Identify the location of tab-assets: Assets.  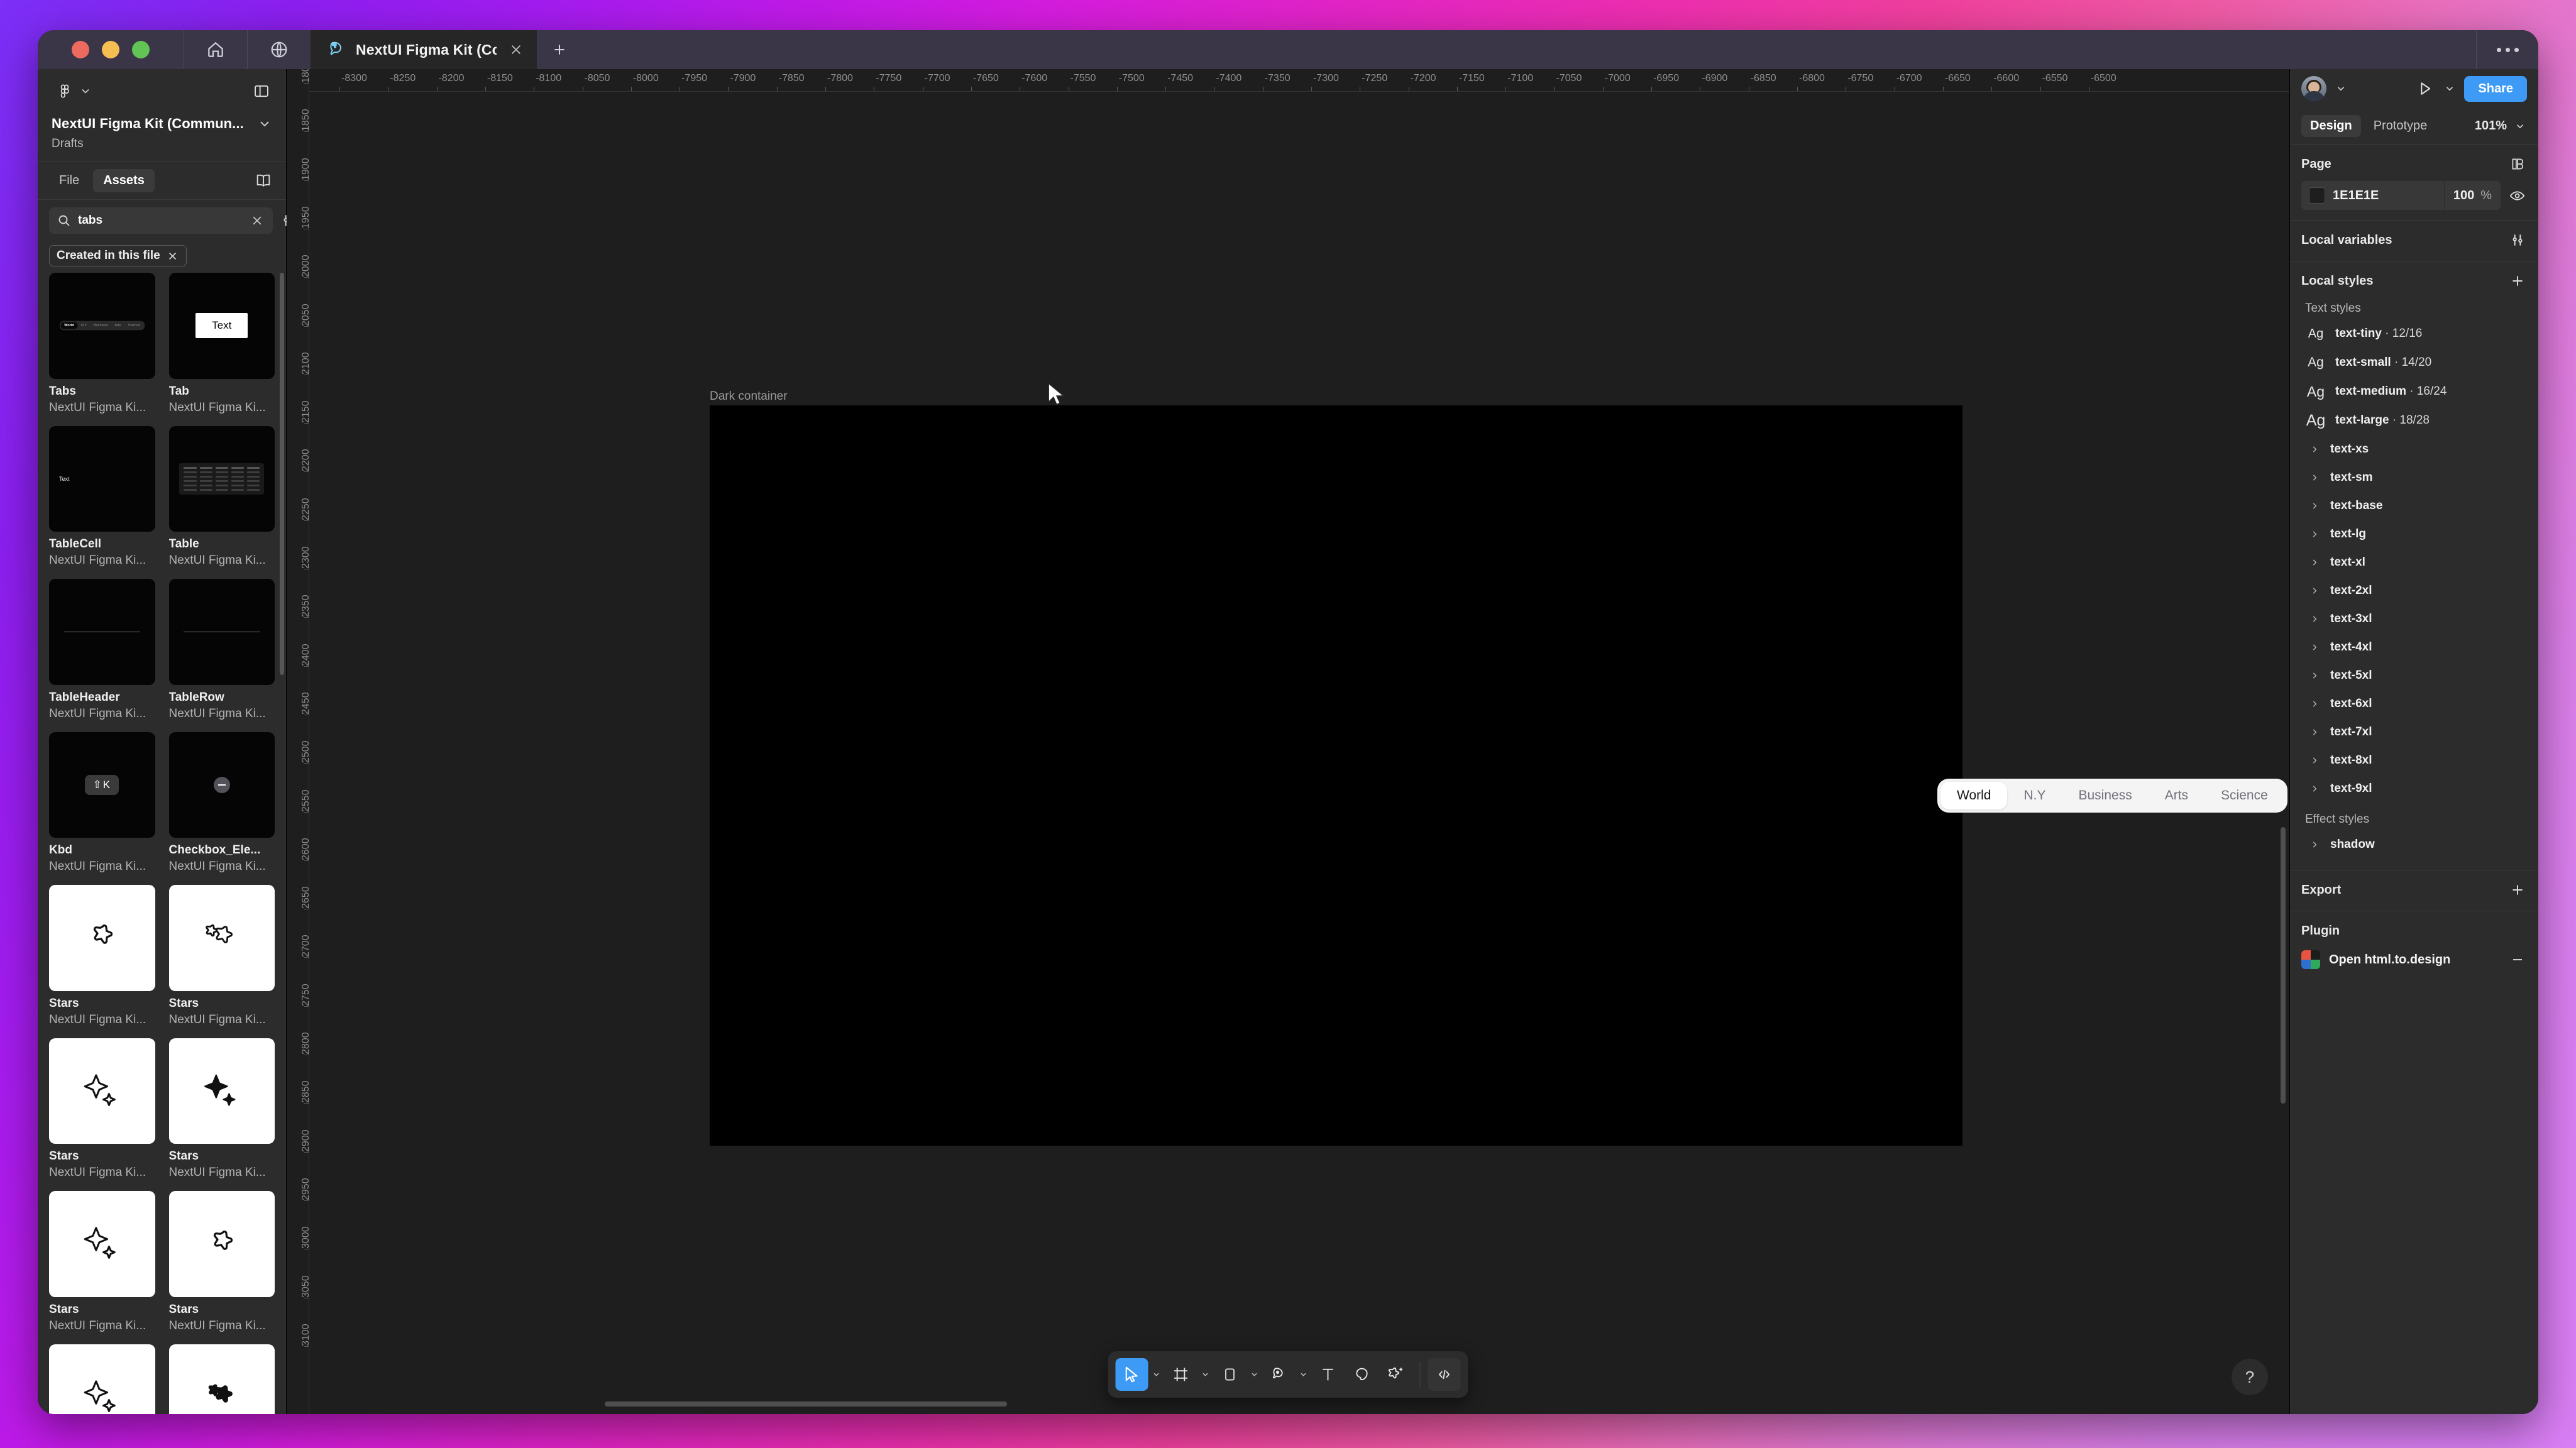
(124, 180).